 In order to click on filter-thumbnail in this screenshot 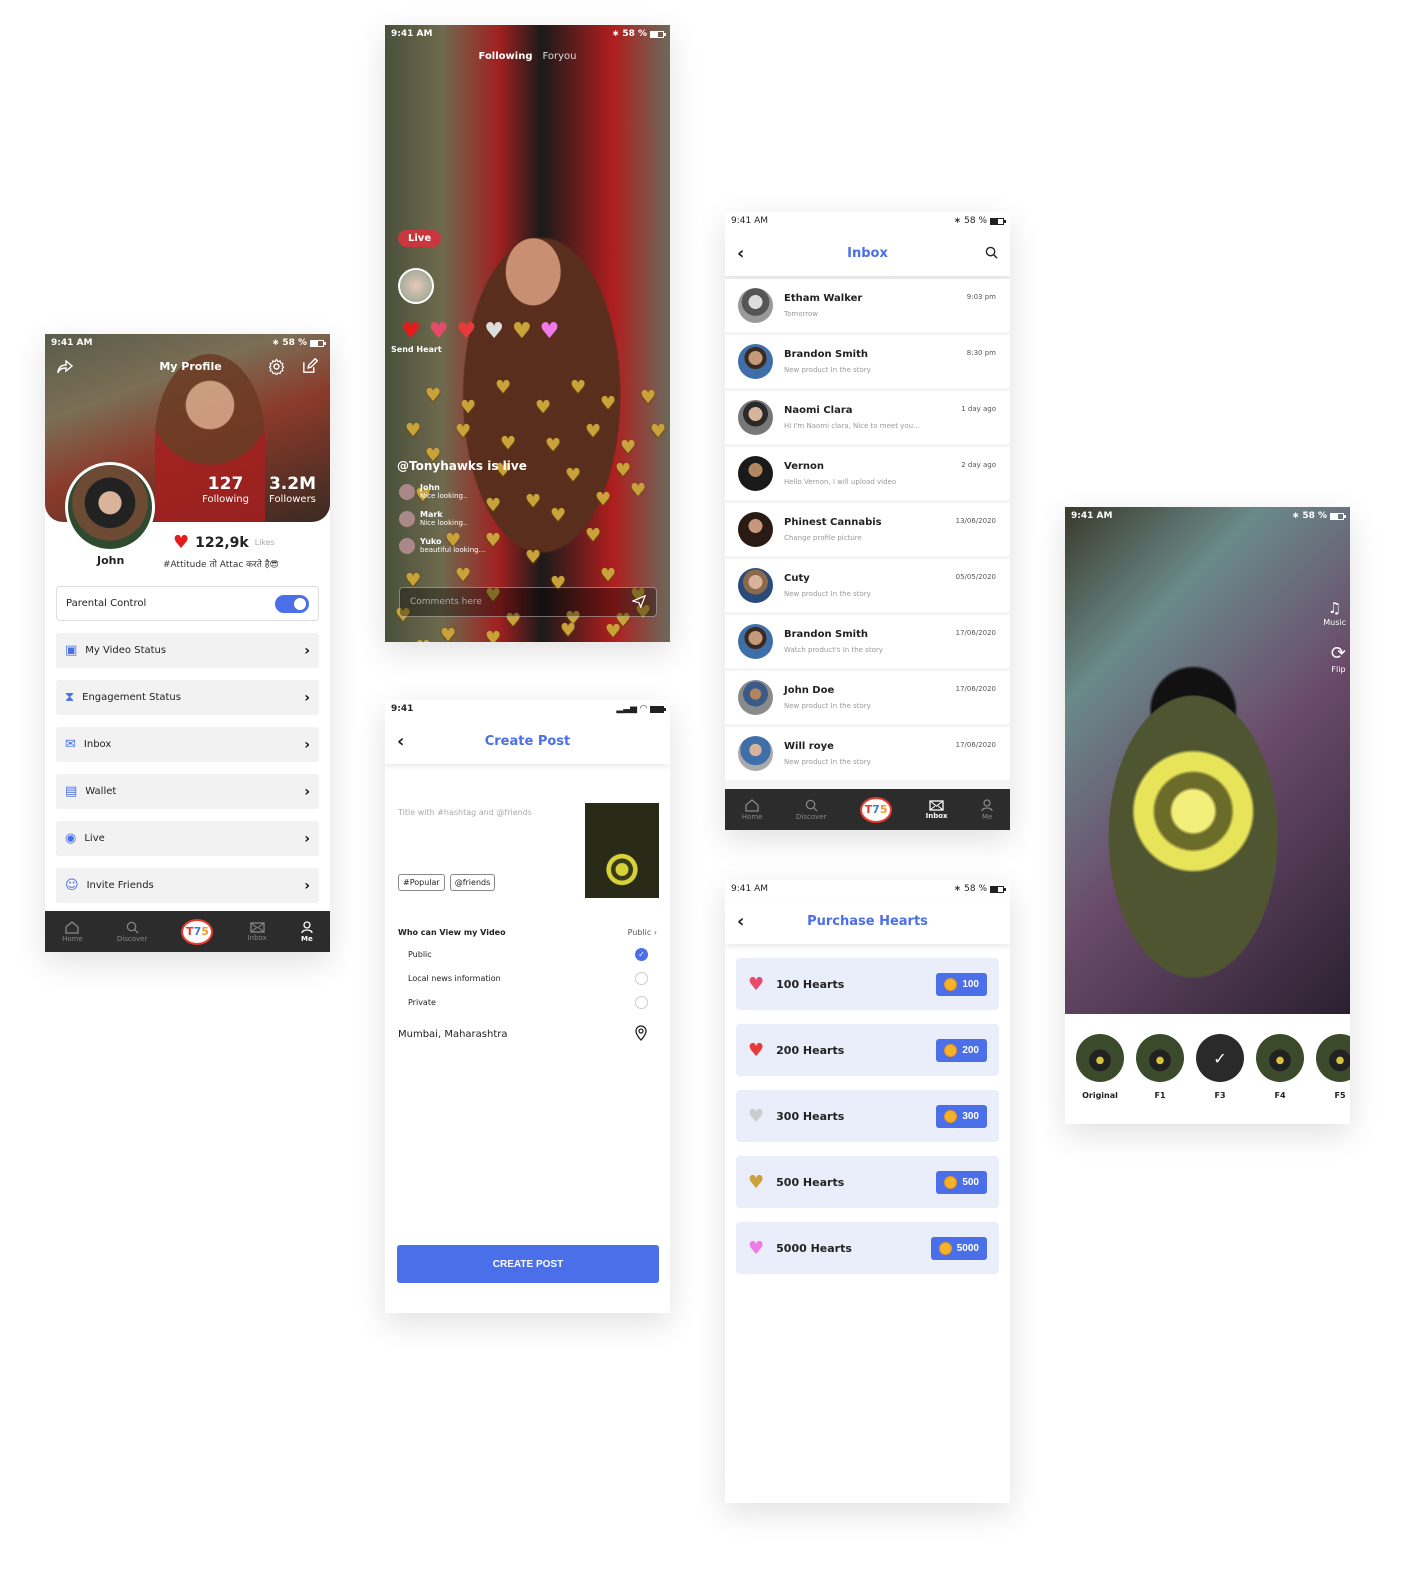, I will do `click(1100, 1058)`.